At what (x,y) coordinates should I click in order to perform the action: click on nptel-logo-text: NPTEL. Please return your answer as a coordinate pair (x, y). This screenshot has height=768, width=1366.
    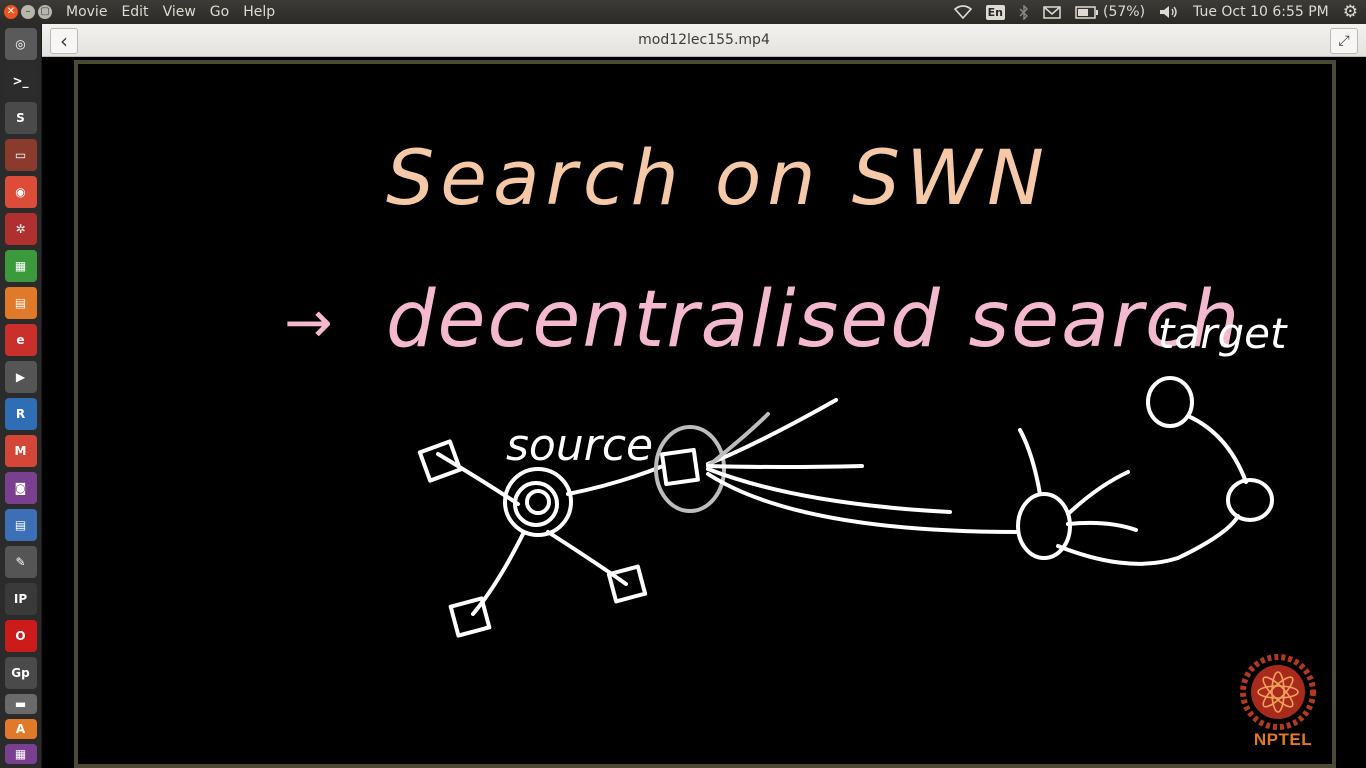
    Looking at the image, I should click on (1283, 739).